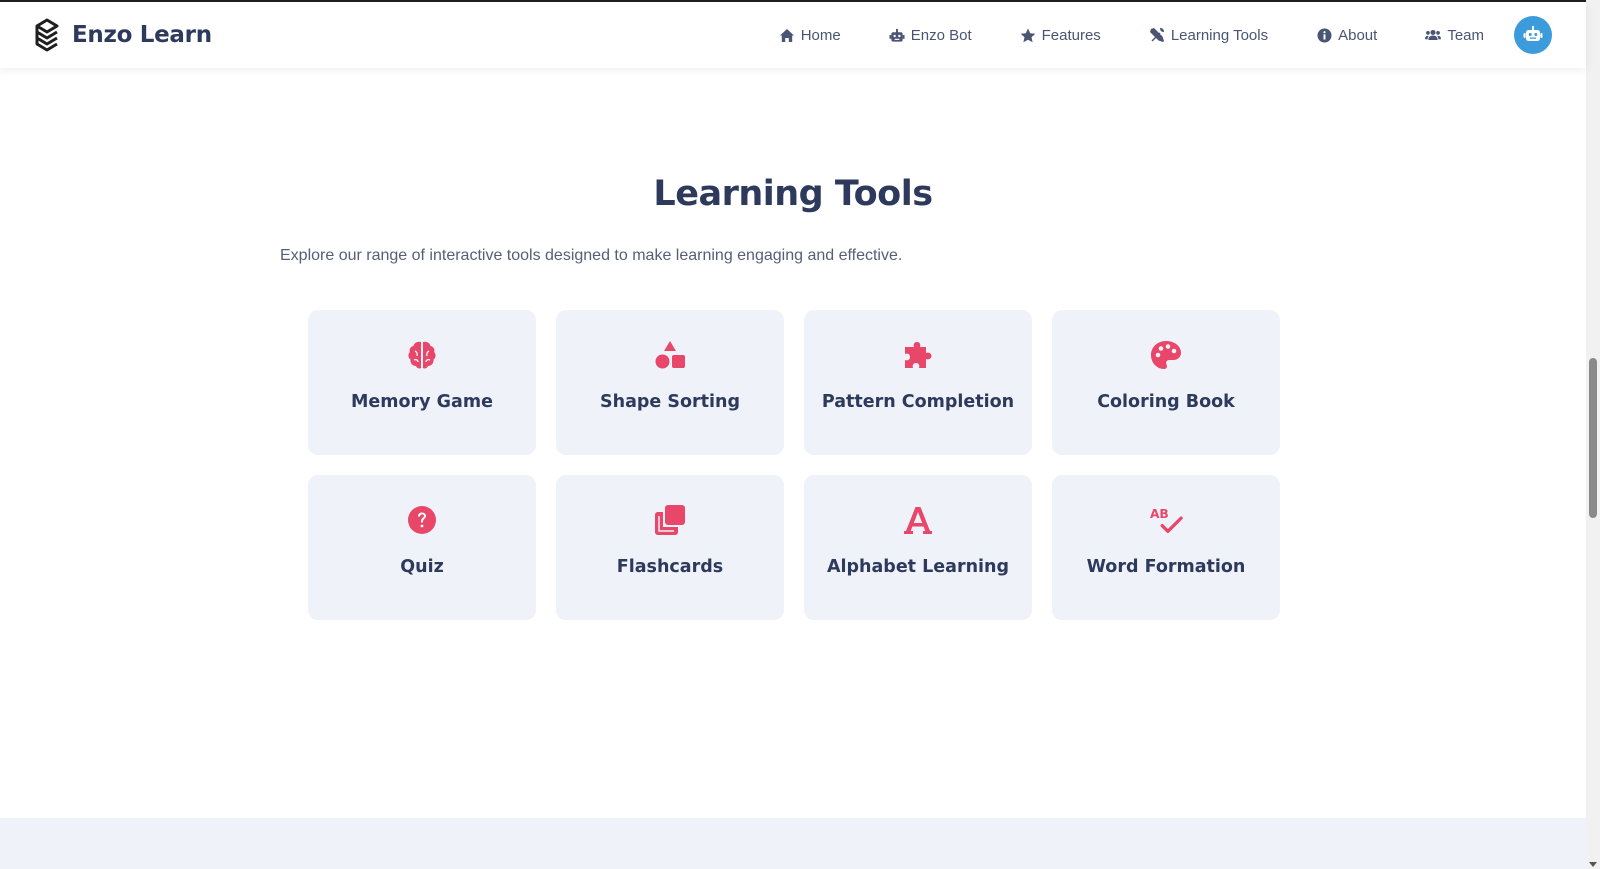 The width and height of the screenshot is (1600, 869). What do you see at coordinates (422, 520) in the screenshot?
I see `question-circle-icon` at bounding box center [422, 520].